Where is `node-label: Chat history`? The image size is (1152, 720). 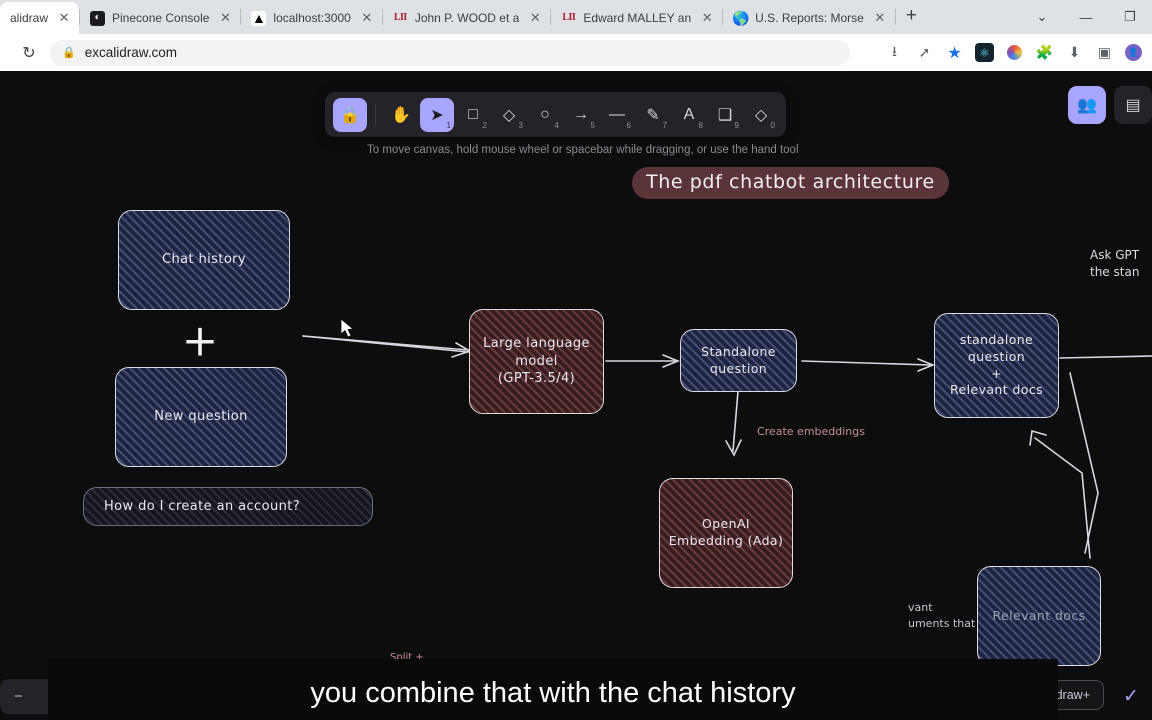
node-label: Chat history is located at coordinates (204, 260).